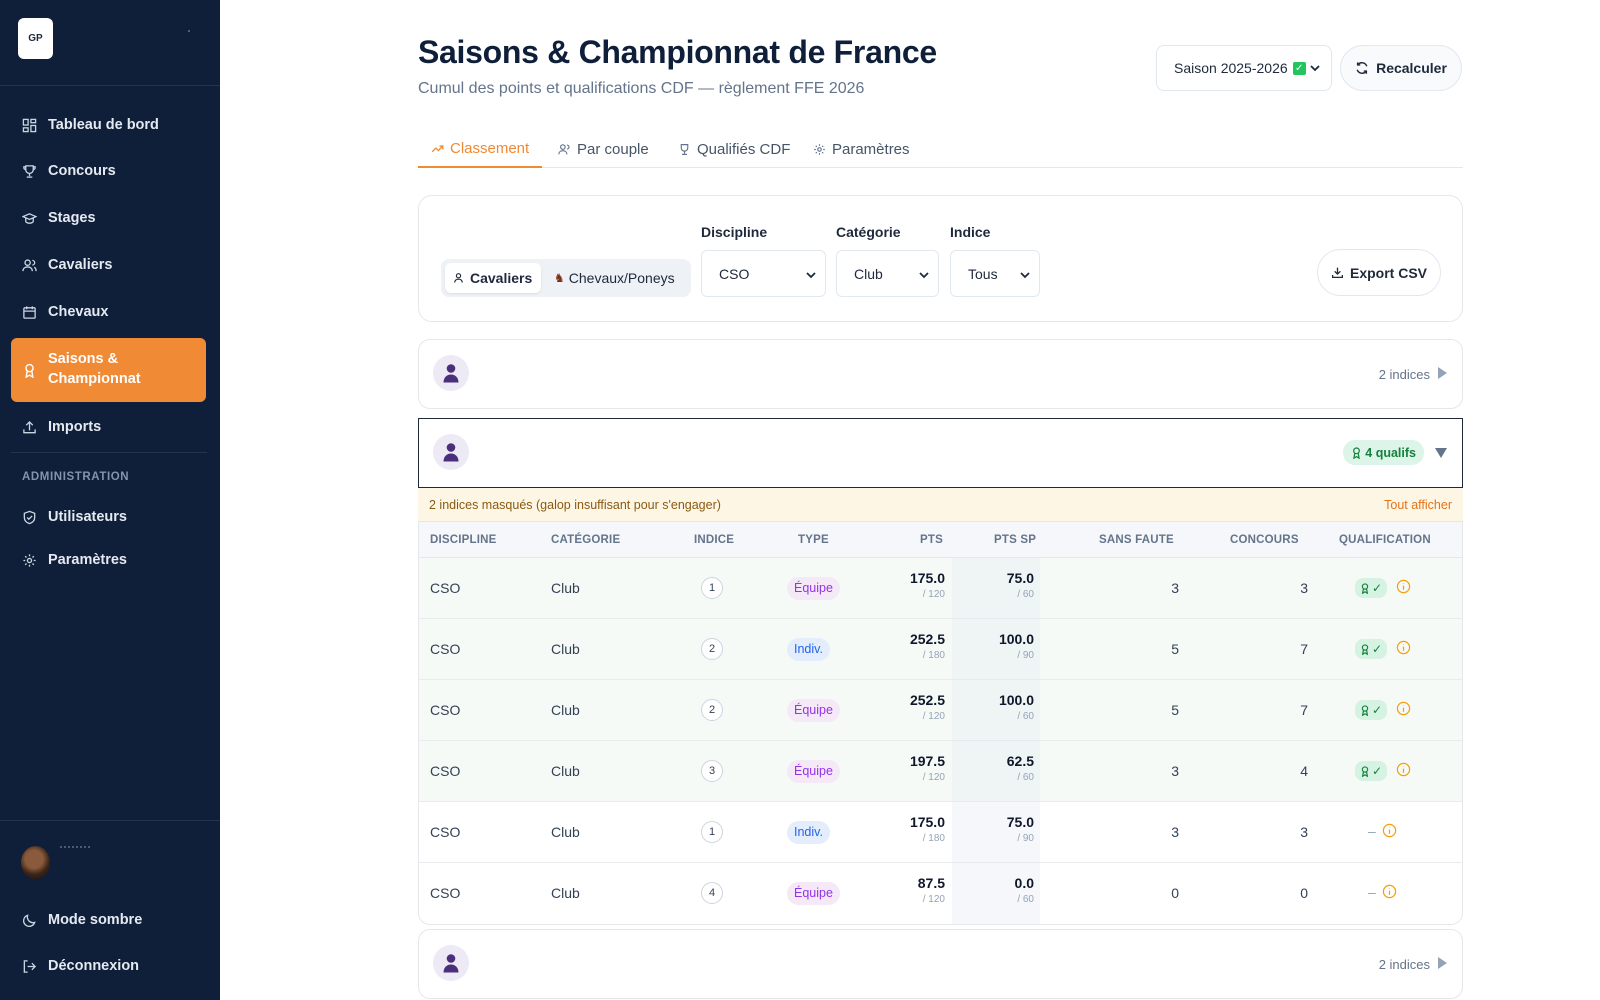  What do you see at coordinates (763, 273) in the screenshot?
I see `discipline-select: CSO` at bounding box center [763, 273].